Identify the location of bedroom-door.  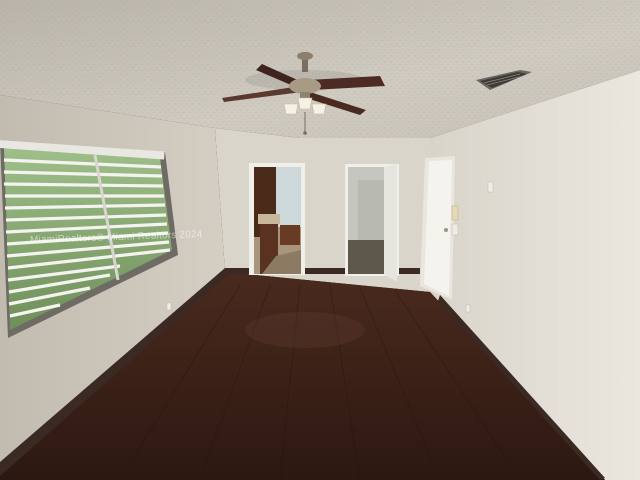
(437, 228).